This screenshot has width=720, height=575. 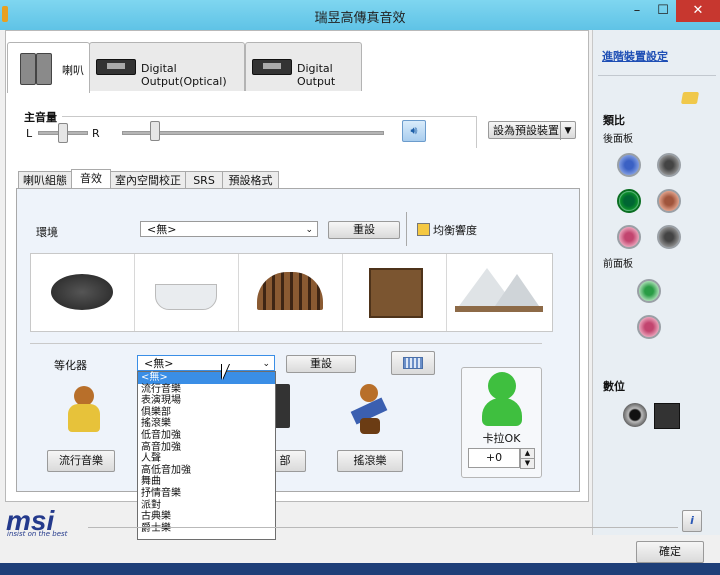 What do you see at coordinates (614, 386) in the screenshot?
I see `digital-label: 數位` at bounding box center [614, 386].